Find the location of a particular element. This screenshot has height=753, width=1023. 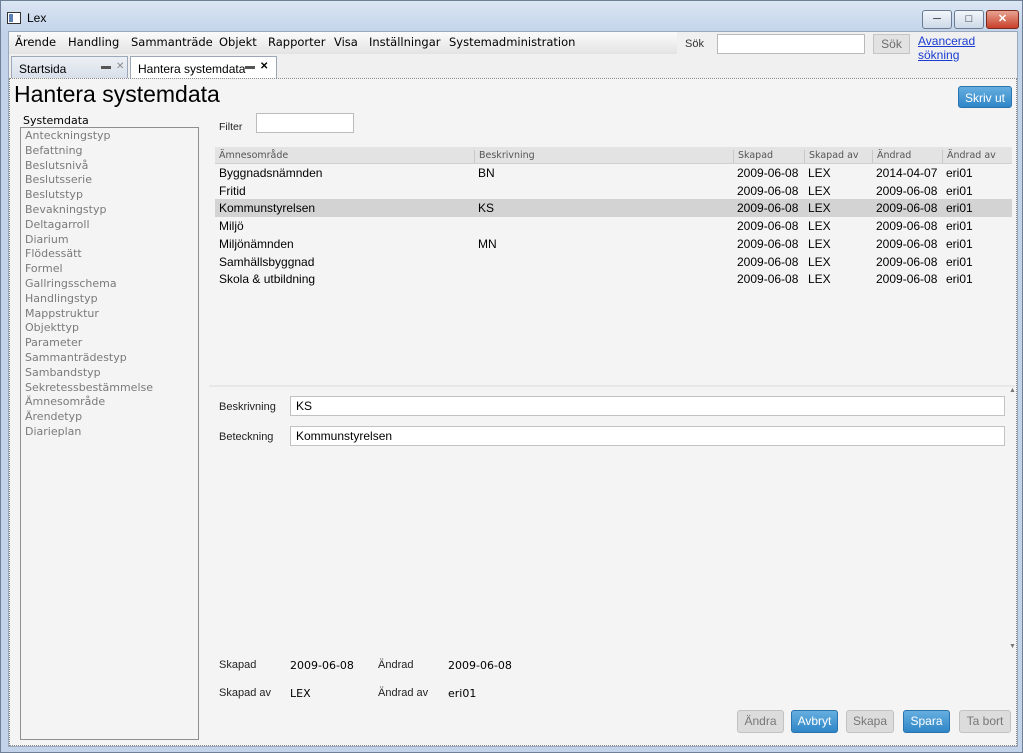

skapad-av-value: LEX is located at coordinates (300, 693).